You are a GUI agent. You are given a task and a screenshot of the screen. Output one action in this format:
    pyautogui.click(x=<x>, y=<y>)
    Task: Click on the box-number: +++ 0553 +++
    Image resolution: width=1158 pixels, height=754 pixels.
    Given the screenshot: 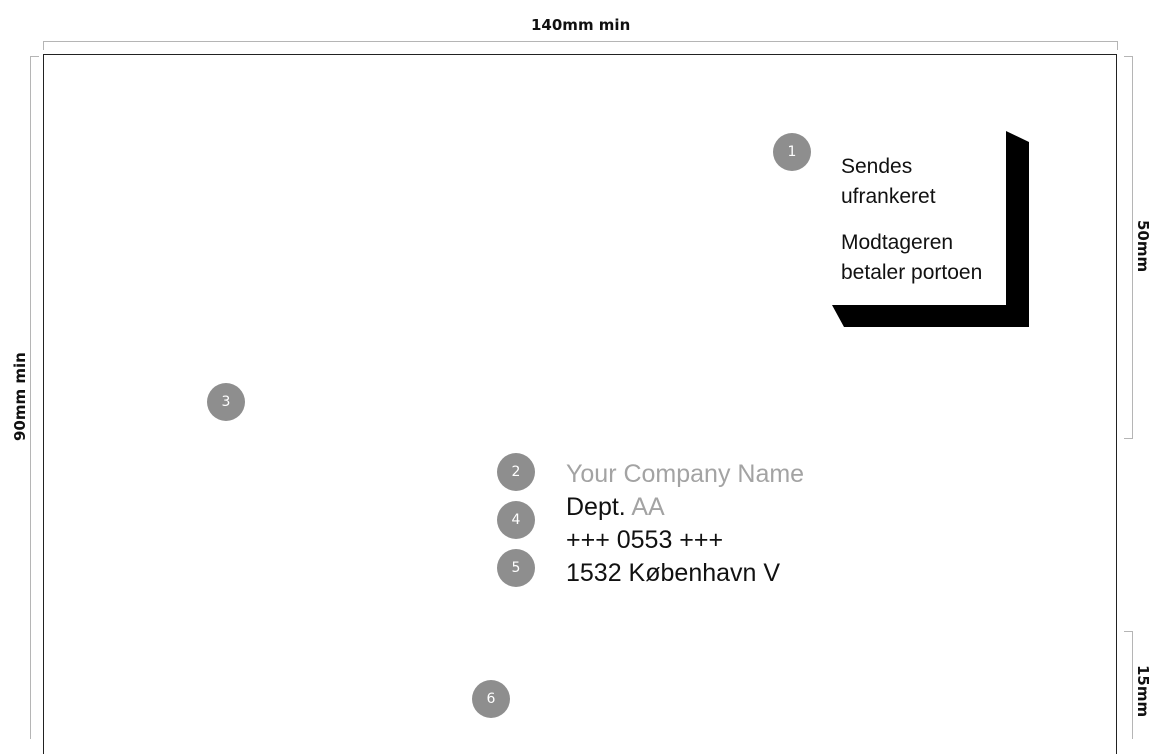 What is the action you would take?
    pyautogui.click(x=645, y=540)
    